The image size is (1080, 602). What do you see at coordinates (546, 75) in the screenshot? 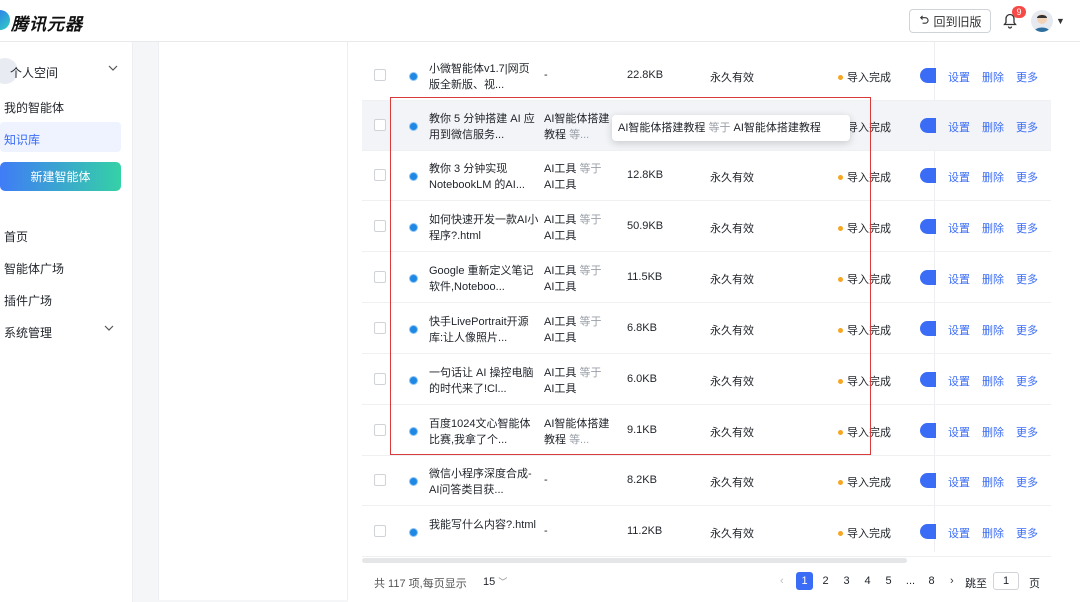
I see `doc-tag: -` at bounding box center [546, 75].